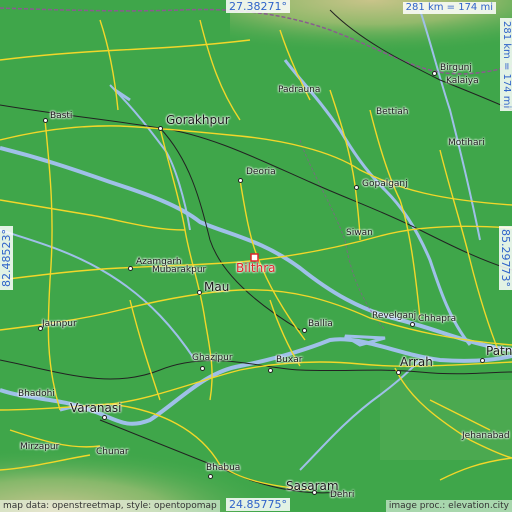 This screenshot has width=512, height=512. Describe the element at coordinates (258, 6) in the screenshot. I see `top-latitude: 27.38271°` at that location.